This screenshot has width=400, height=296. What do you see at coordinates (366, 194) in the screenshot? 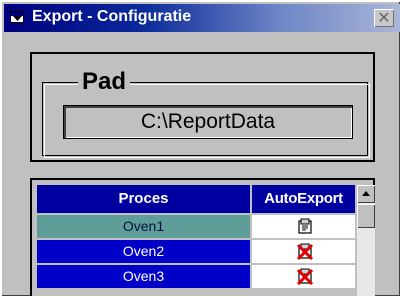
I see `scroll-up-button` at bounding box center [366, 194].